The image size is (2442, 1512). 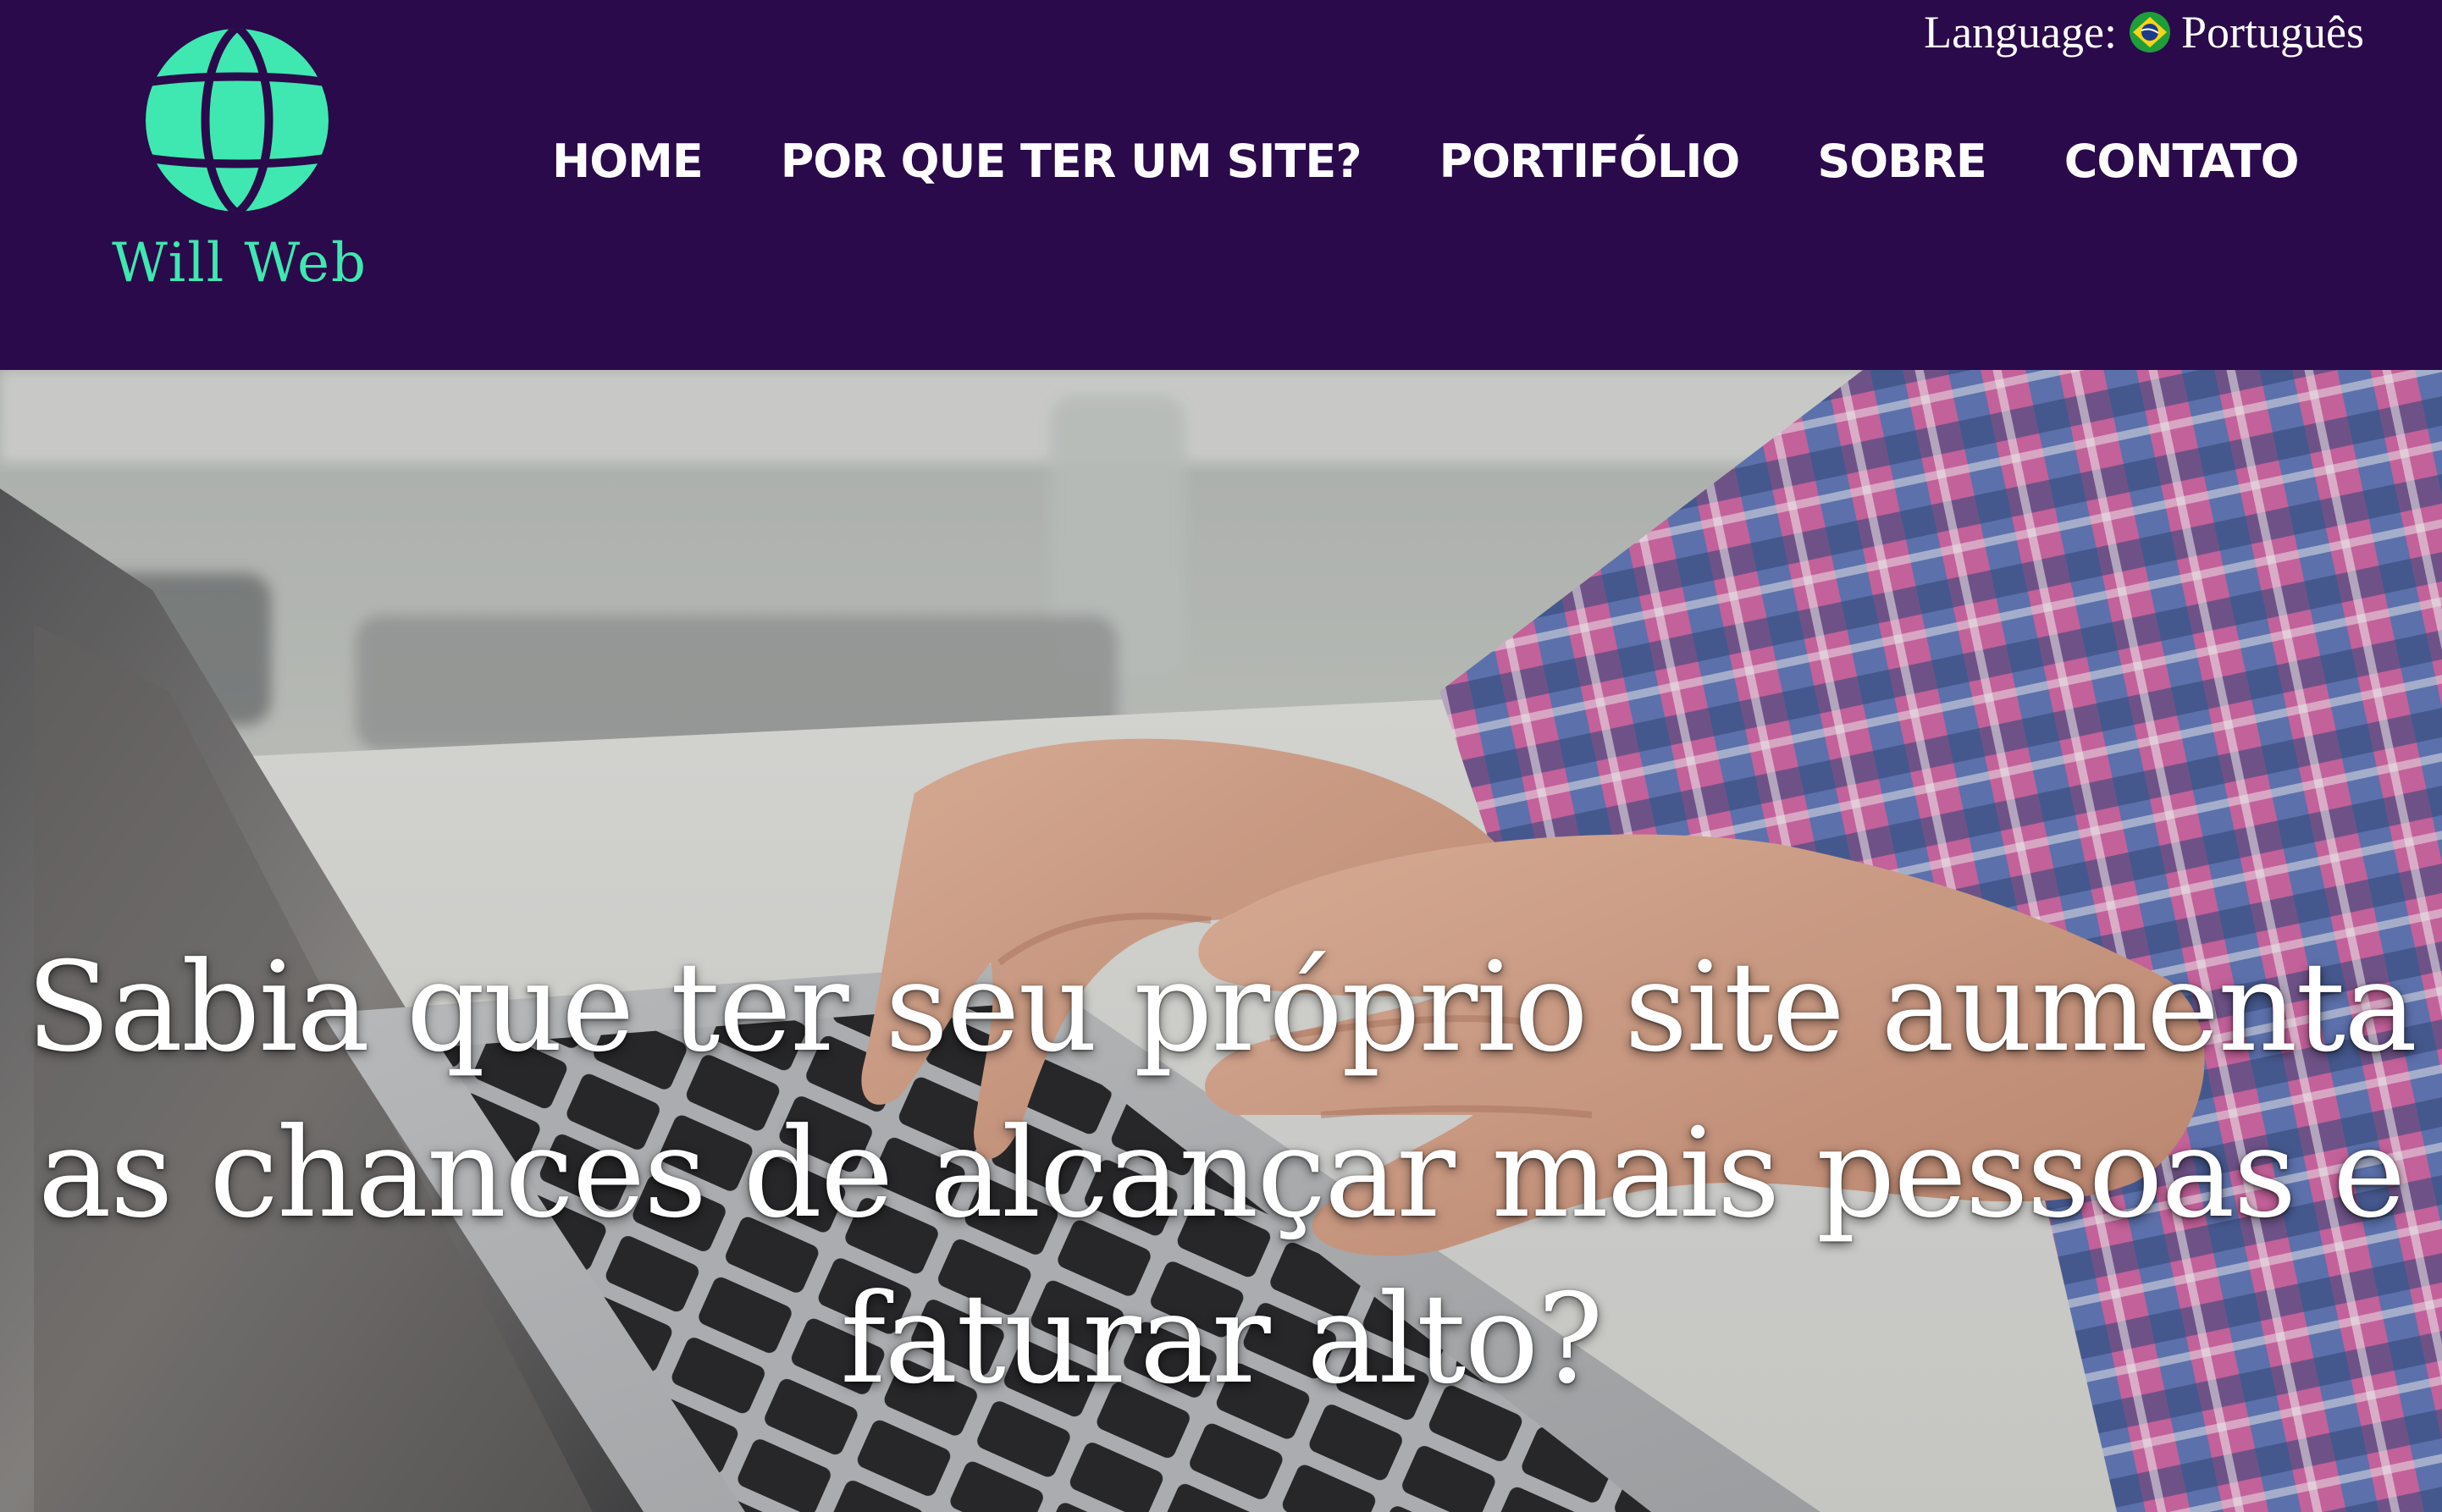 What do you see at coordinates (239, 263) in the screenshot?
I see `brand-name: Will Web` at bounding box center [239, 263].